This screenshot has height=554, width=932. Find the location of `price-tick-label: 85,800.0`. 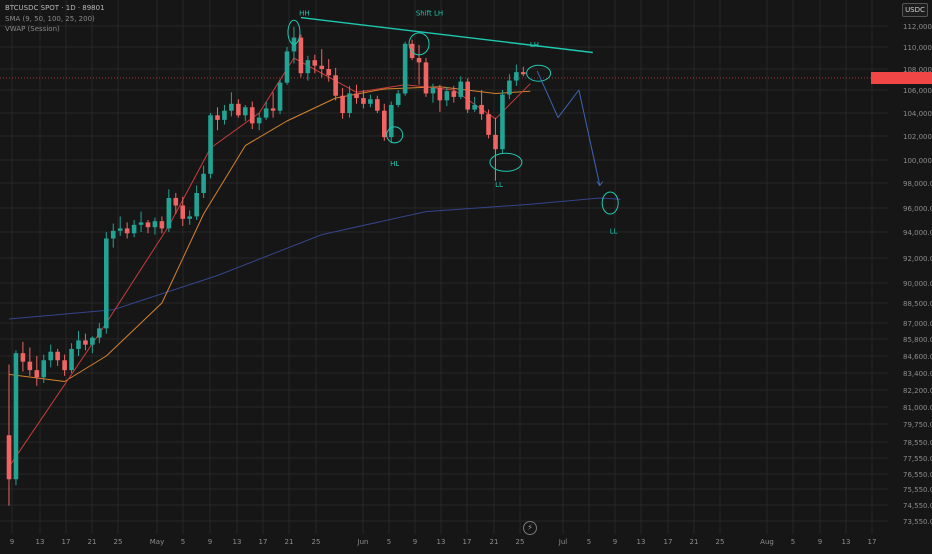

price-tick-label: 85,800.0 is located at coordinates (917, 340).